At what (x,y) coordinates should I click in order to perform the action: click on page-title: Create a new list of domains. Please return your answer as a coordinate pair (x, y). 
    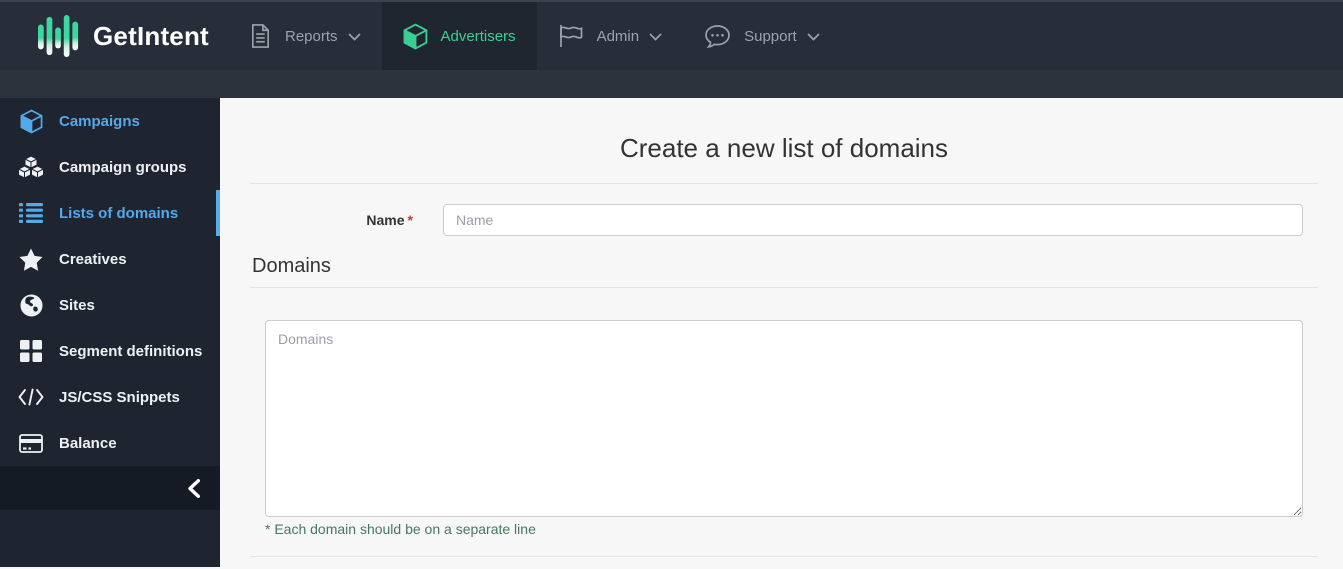
    Looking at the image, I should click on (784, 148).